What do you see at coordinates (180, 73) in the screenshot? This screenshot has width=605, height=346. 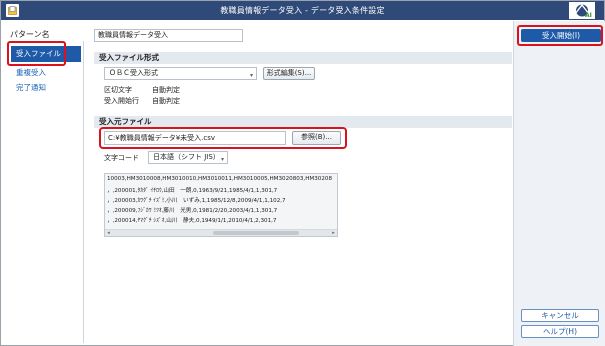 I see `format-select: ＯＢＣ受入形式 ▾` at bounding box center [180, 73].